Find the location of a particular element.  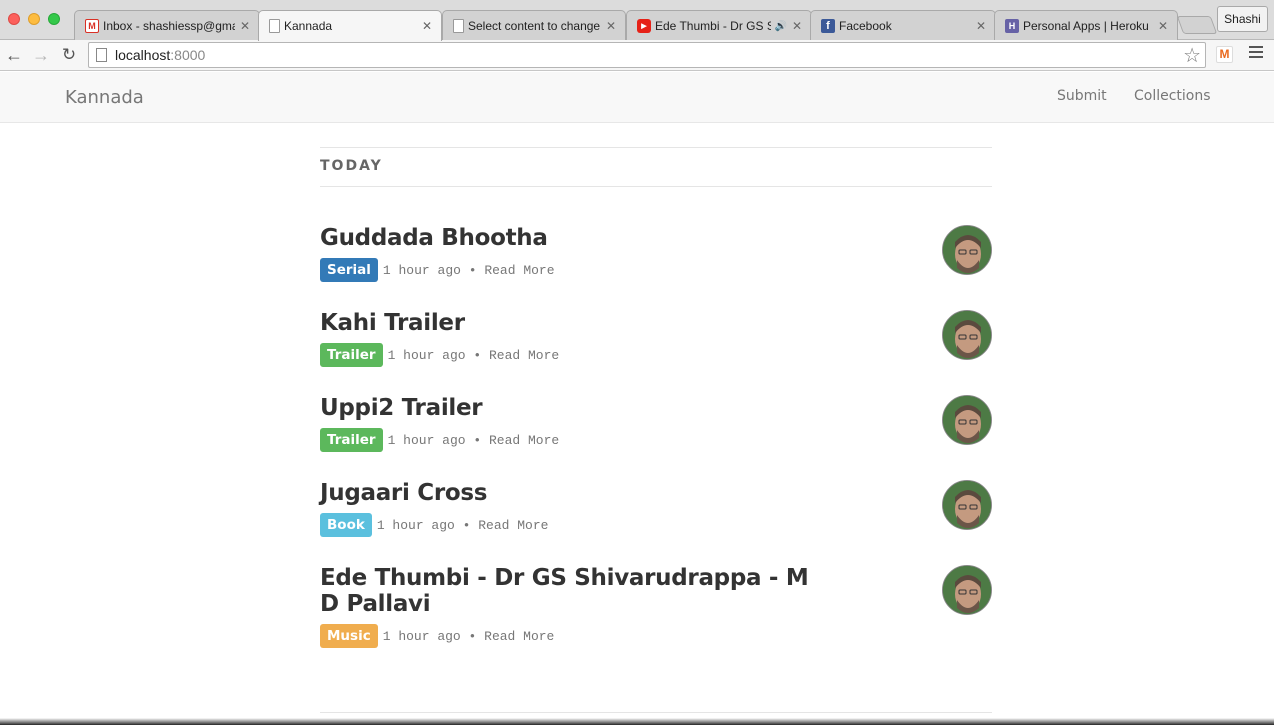

extension-icon: M is located at coordinates (1224, 54).